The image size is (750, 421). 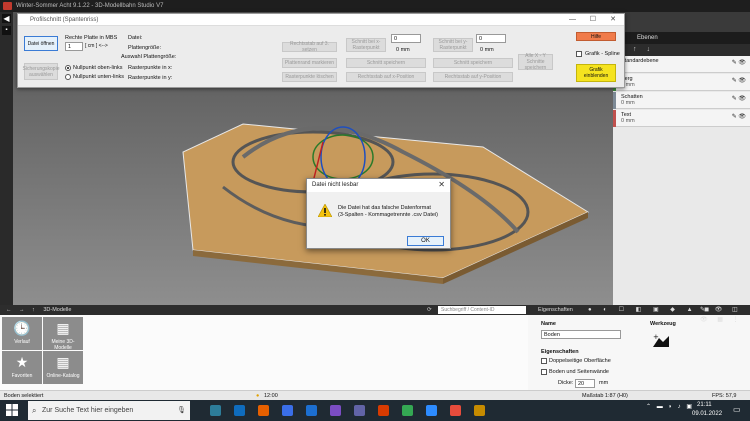 What do you see at coordinates (7, 6) in the screenshot?
I see `app-logo-icon` at bounding box center [7, 6].